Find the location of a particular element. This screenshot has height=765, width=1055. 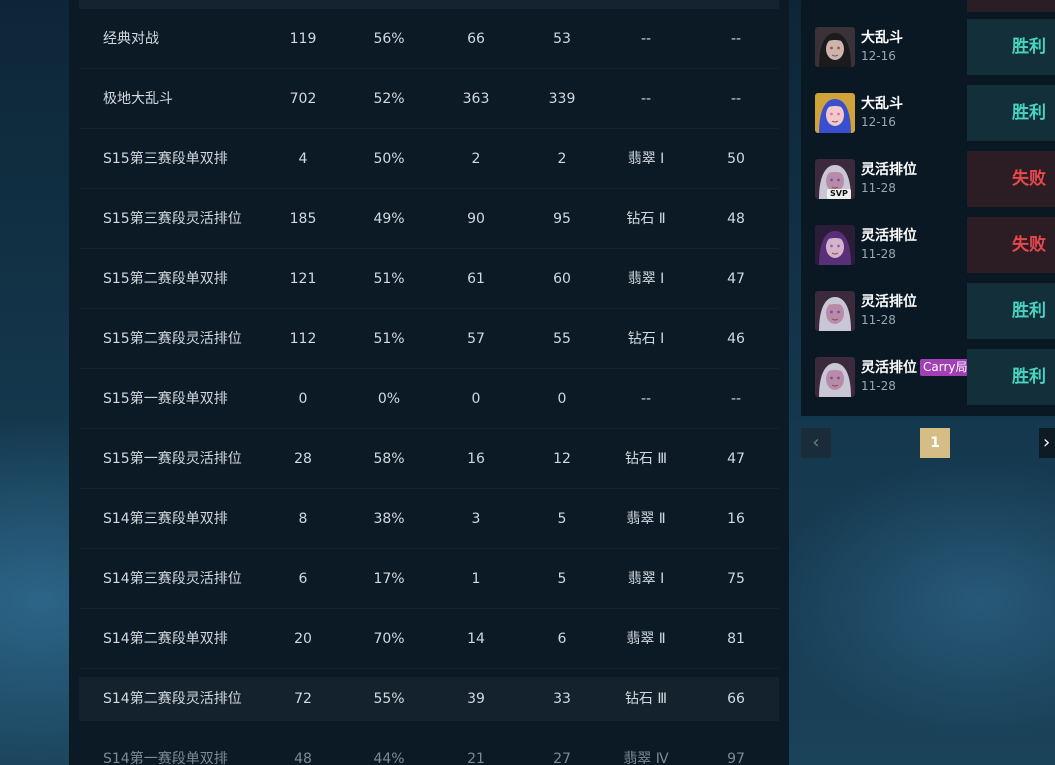

match-mode: 灵活排位 is located at coordinates (889, 235).